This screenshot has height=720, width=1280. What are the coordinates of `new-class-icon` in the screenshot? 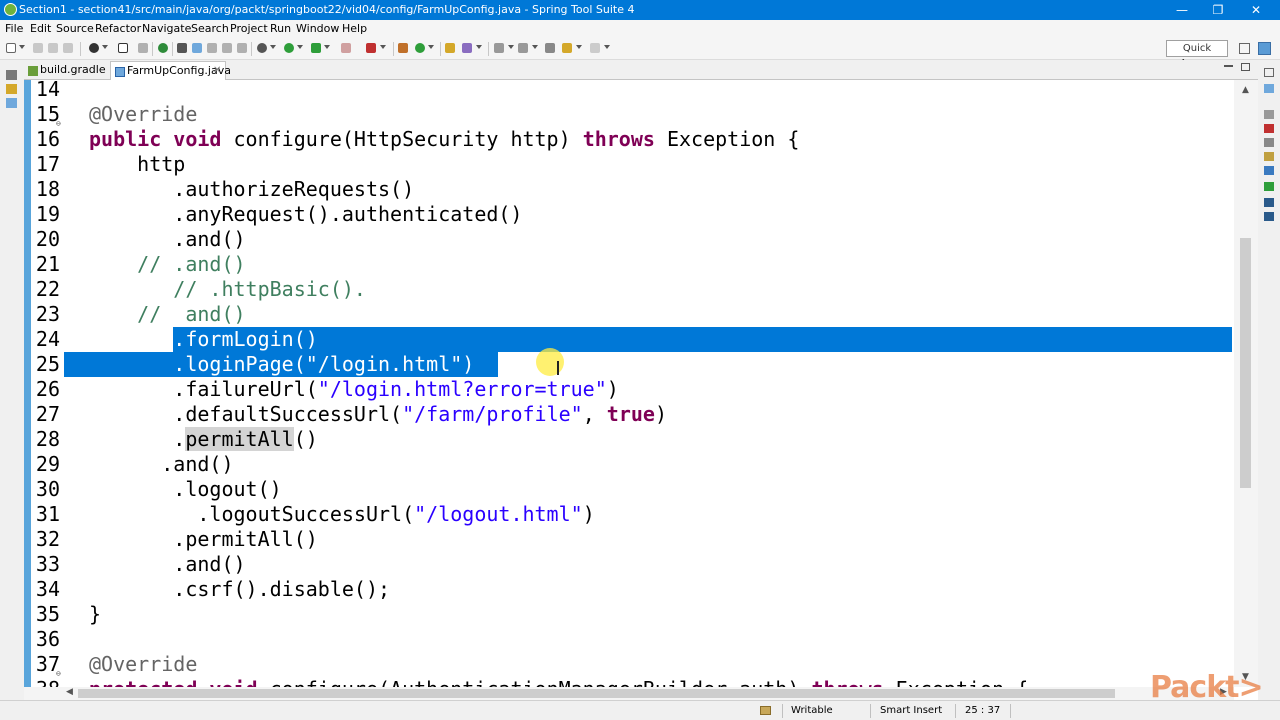 It's located at (420, 48).